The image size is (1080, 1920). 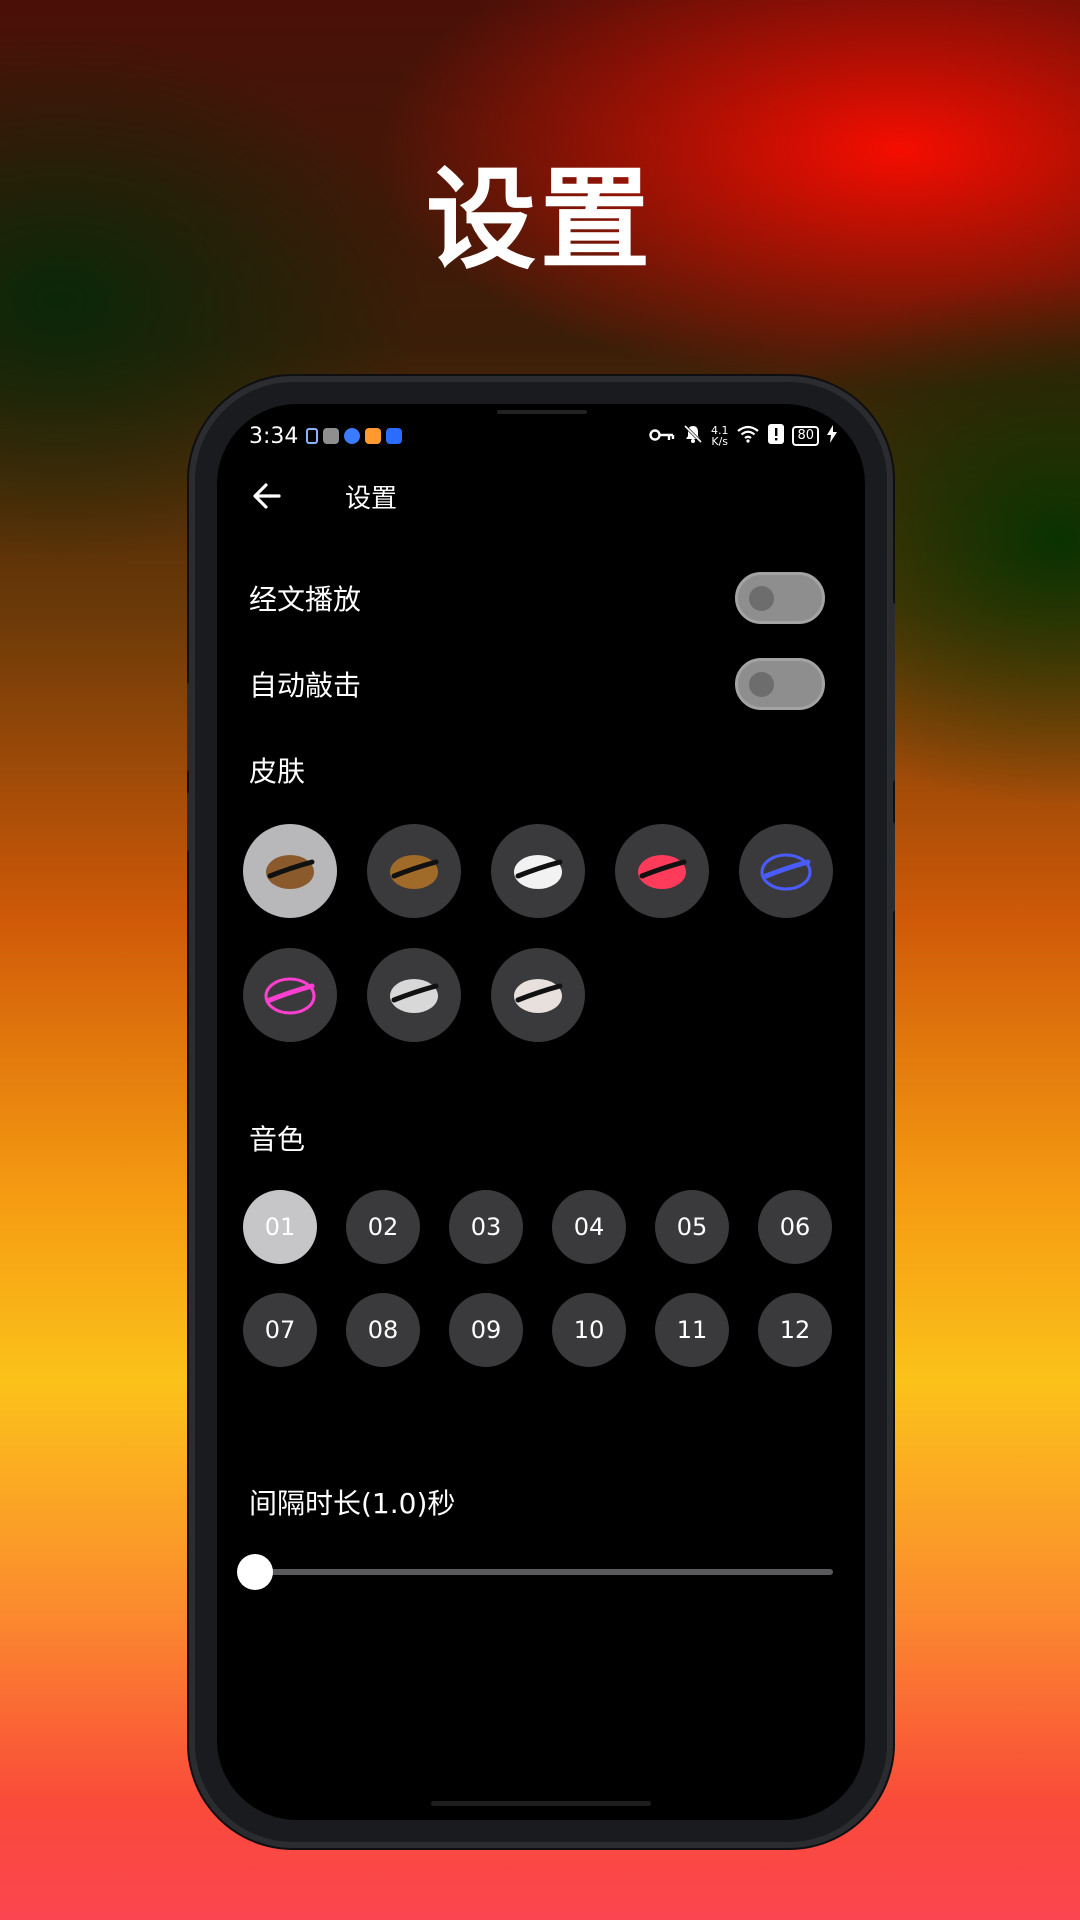 I want to click on sounds-section-title: 音色, so click(x=277, y=1139).